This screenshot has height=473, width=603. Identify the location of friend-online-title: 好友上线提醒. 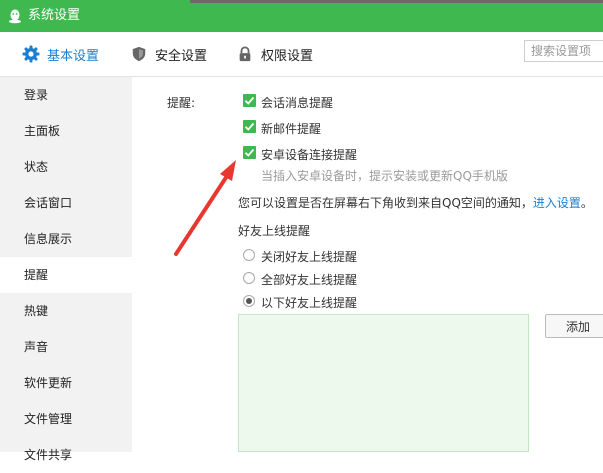
(274, 231).